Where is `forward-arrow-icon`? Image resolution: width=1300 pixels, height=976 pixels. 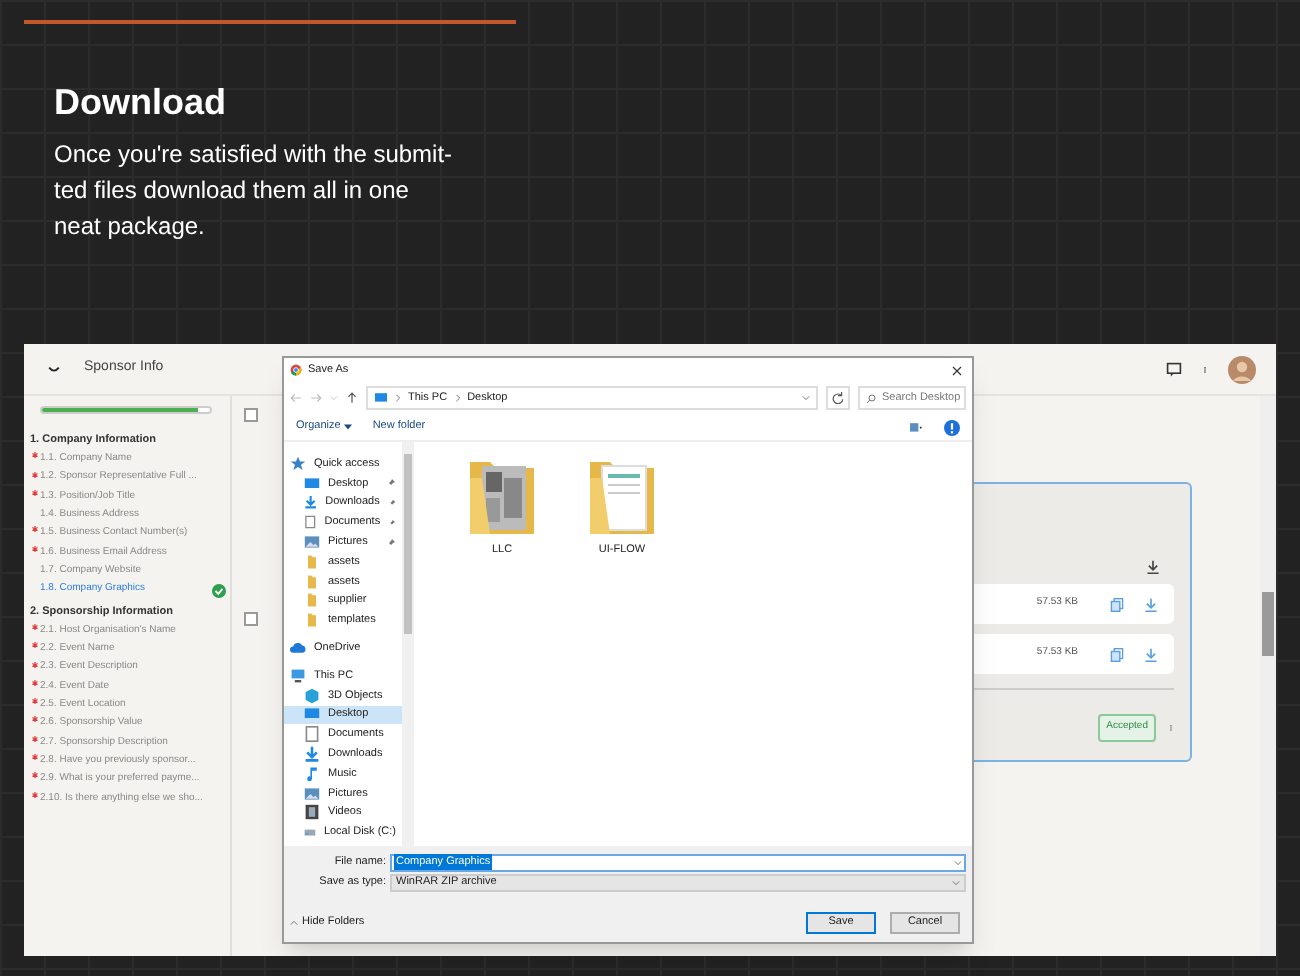
forward-arrow-icon is located at coordinates (316, 398).